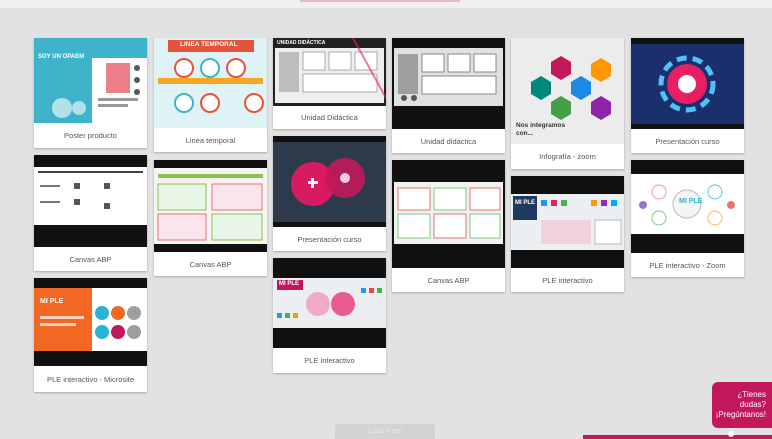 The height and width of the screenshot is (439, 772). I want to click on chat-underline, so click(677, 437).